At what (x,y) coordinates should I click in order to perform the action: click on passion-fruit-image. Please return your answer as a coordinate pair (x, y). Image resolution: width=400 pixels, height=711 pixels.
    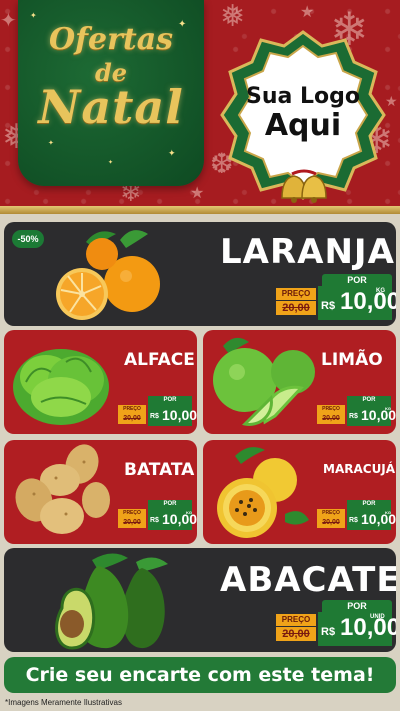
    Looking at the image, I should click on (263, 492).